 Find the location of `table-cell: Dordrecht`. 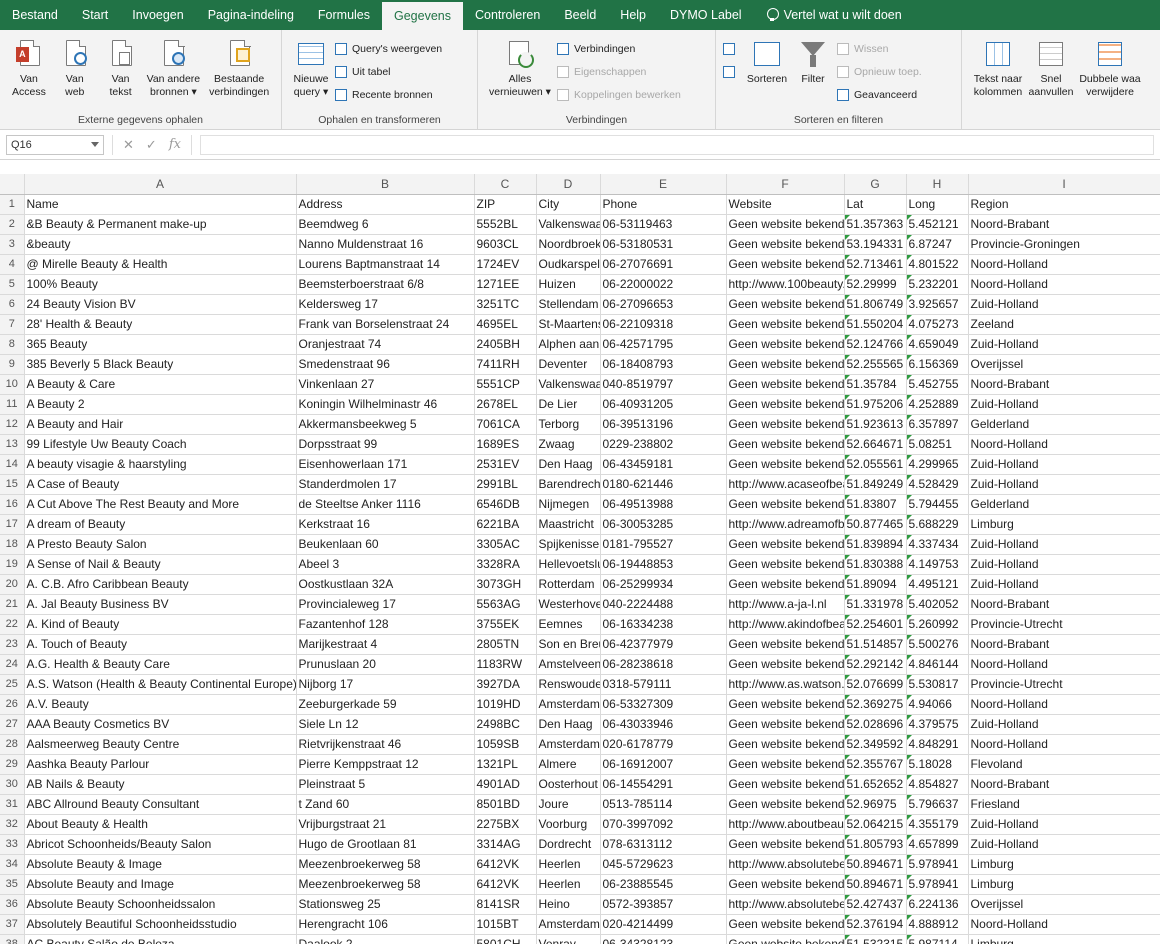

table-cell: Dordrecht is located at coordinates (568, 844).